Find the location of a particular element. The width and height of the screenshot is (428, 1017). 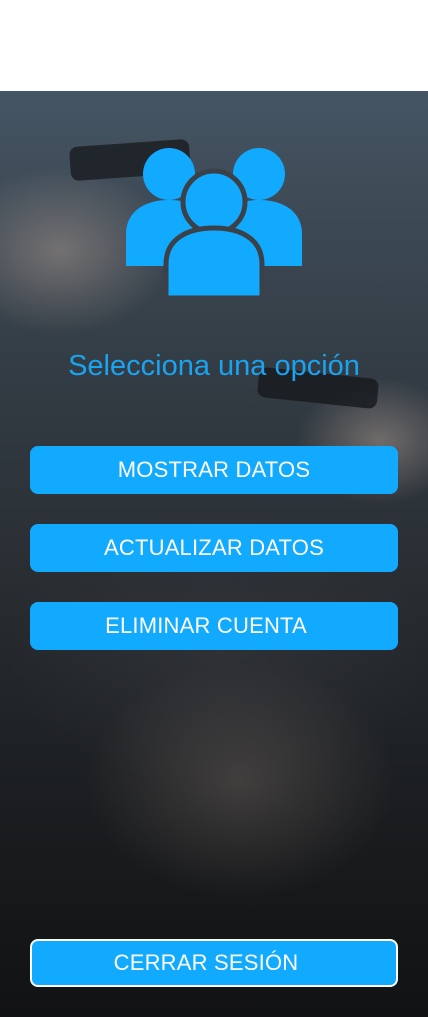

top-bar is located at coordinates (214, 45).